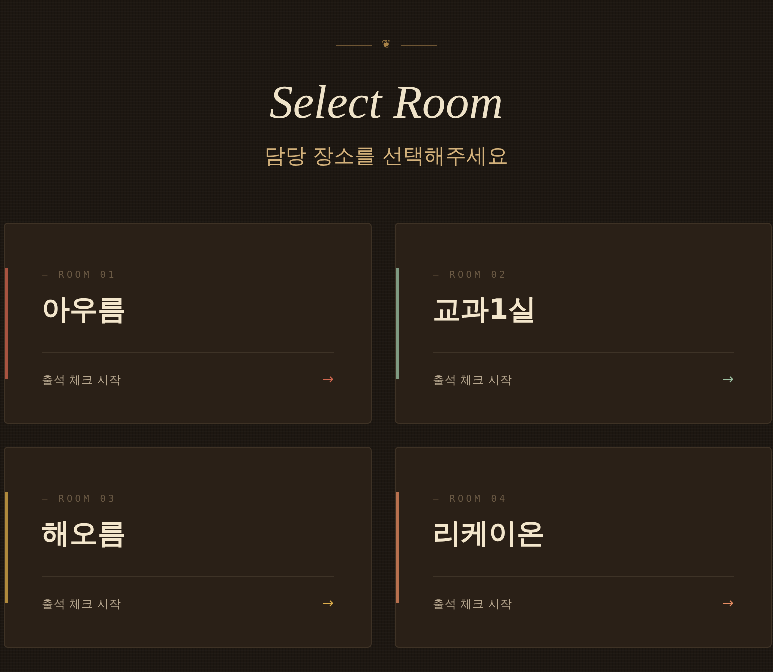 The image size is (773, 672). I want to click on room-label: — ROOM 04, so click(470, 500).